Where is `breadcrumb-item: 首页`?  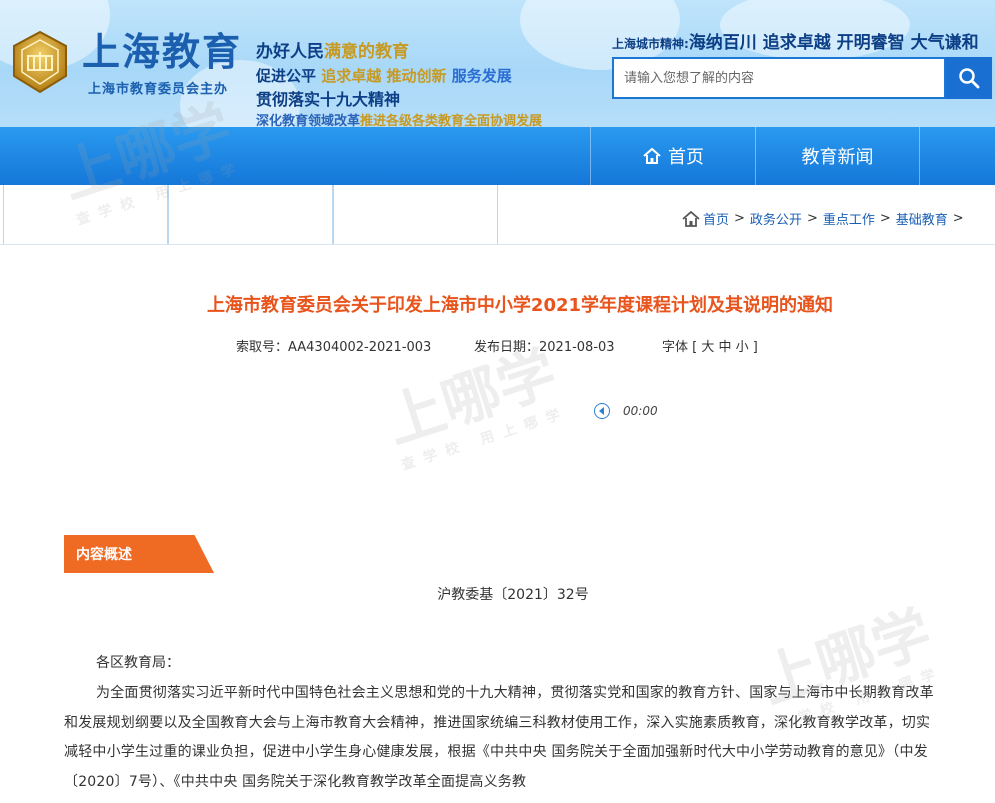
breadcrumb-item: 首页 is located at coordinates (716, 218).